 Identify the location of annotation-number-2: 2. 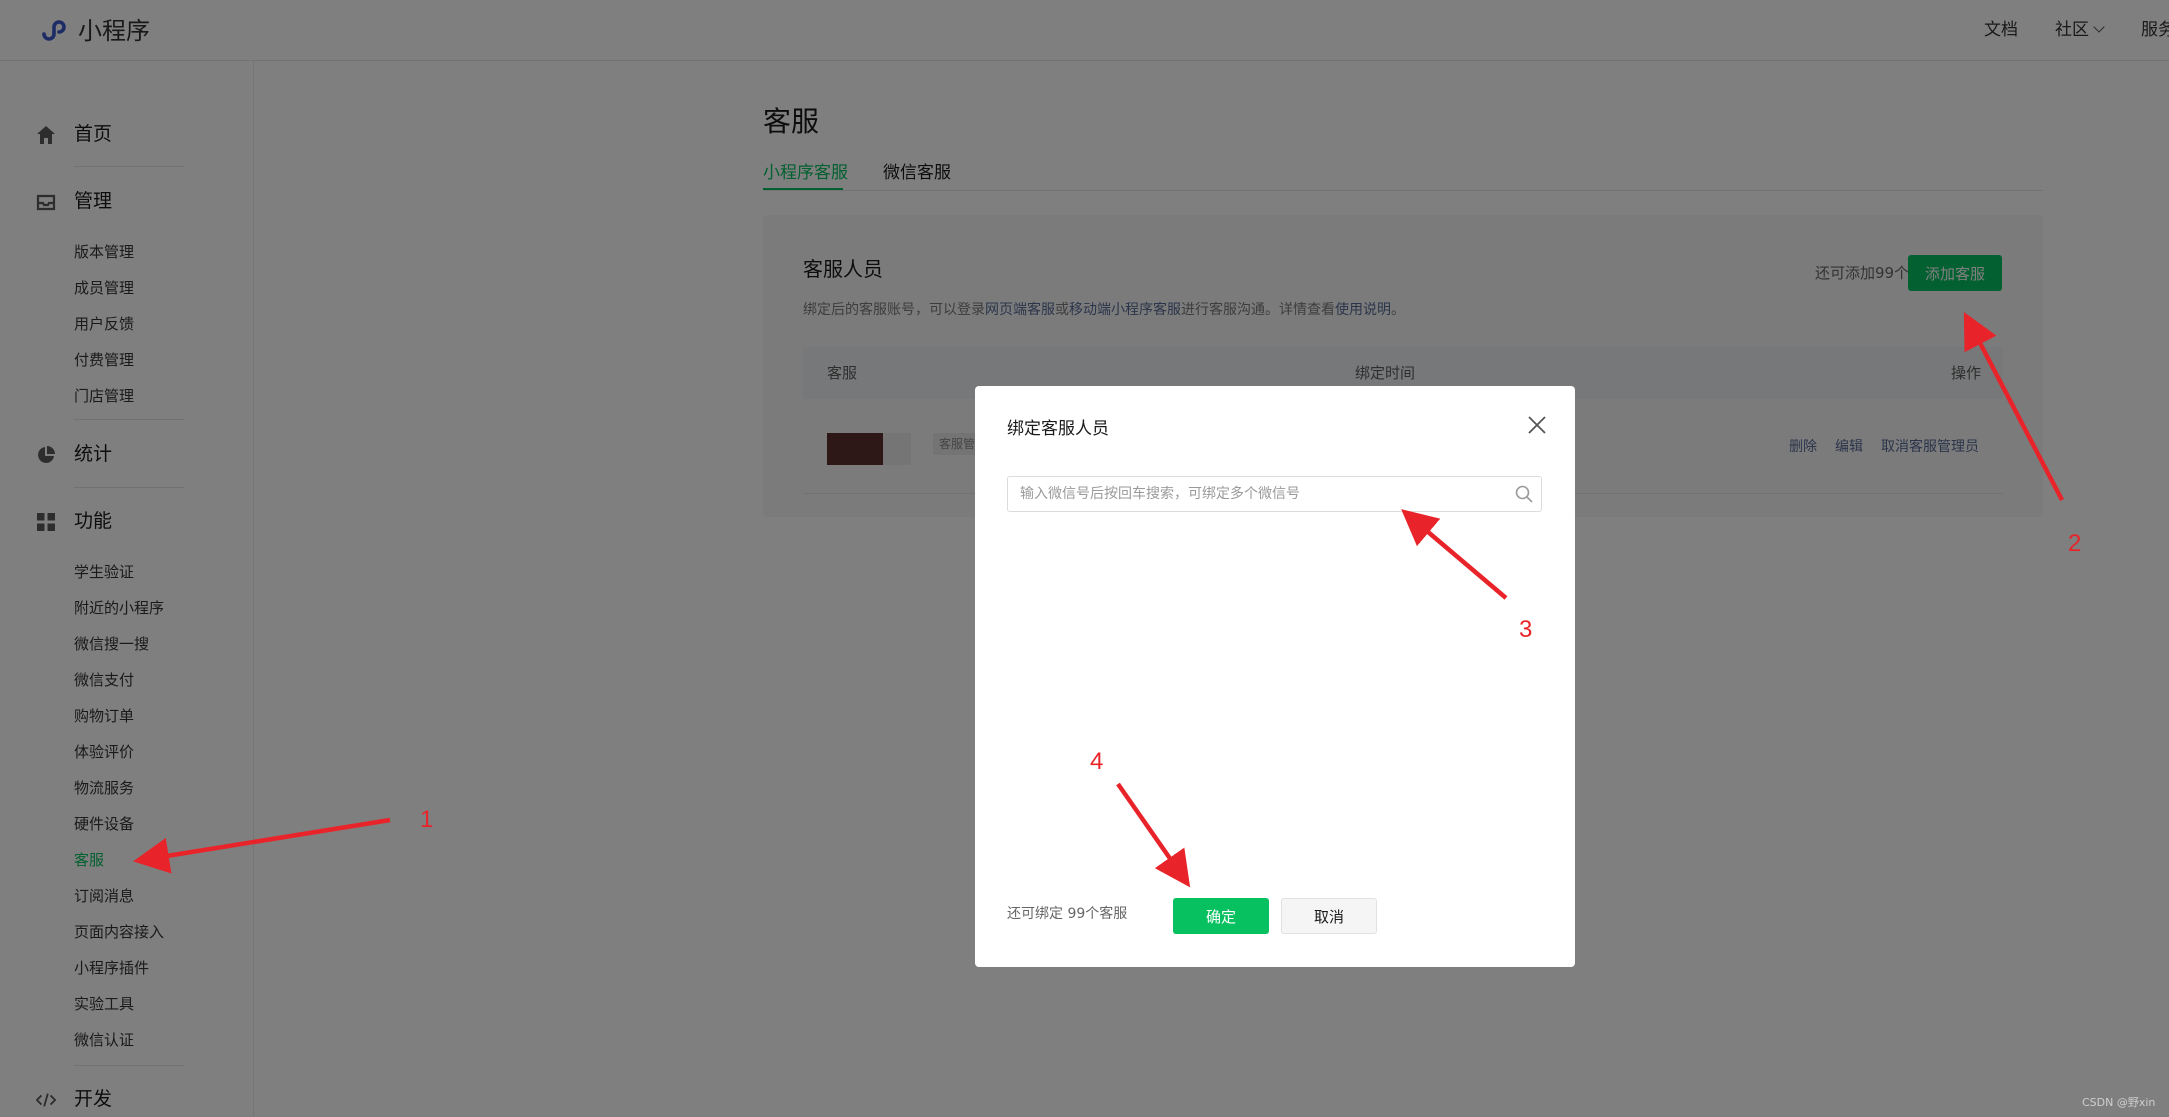
(2075, 543).